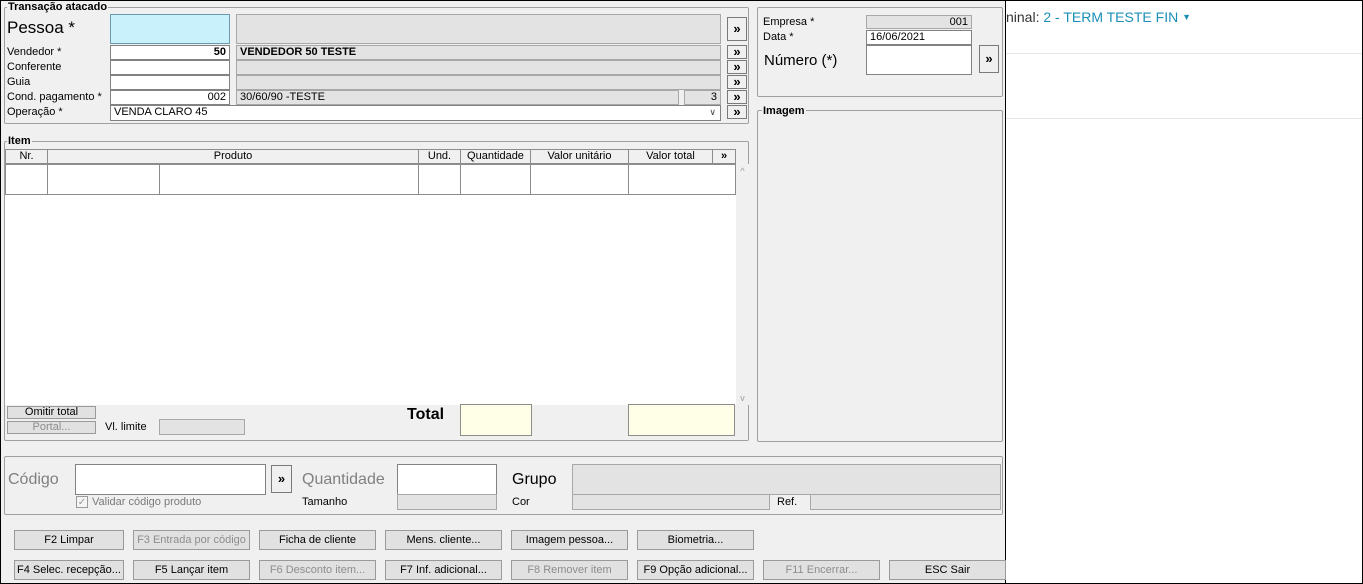  I want to click on cond-pagamento-label: Cond. pagamento *, so click(54, 97).